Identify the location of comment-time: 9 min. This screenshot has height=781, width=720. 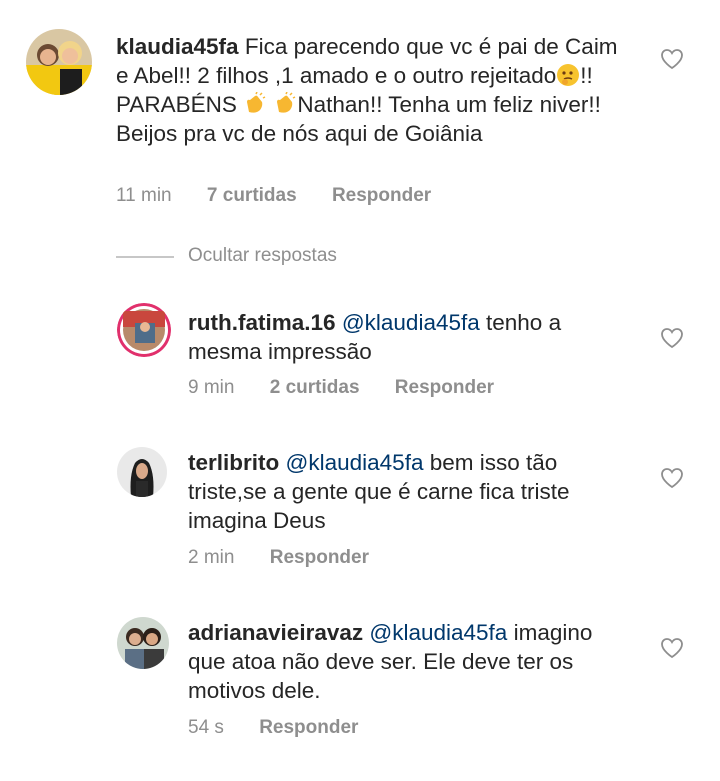
(211, 387).